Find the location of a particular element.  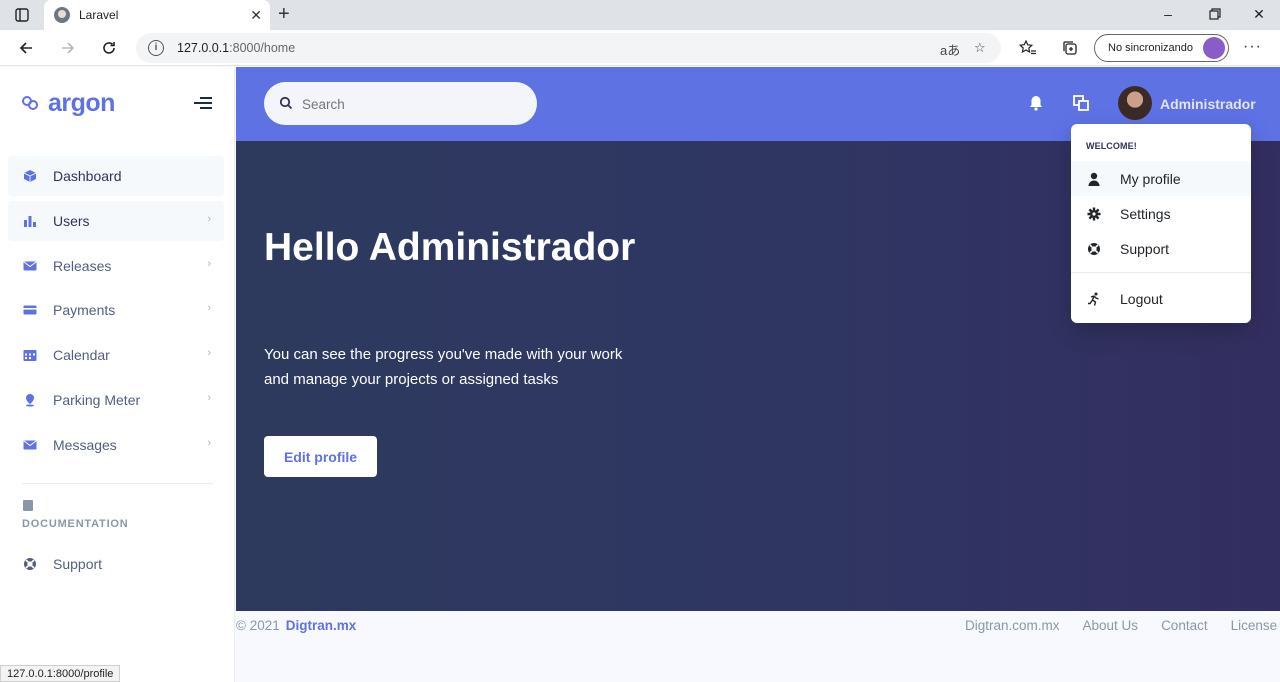

close-window-icon: ✕ is located at coordinates (1259, 14).